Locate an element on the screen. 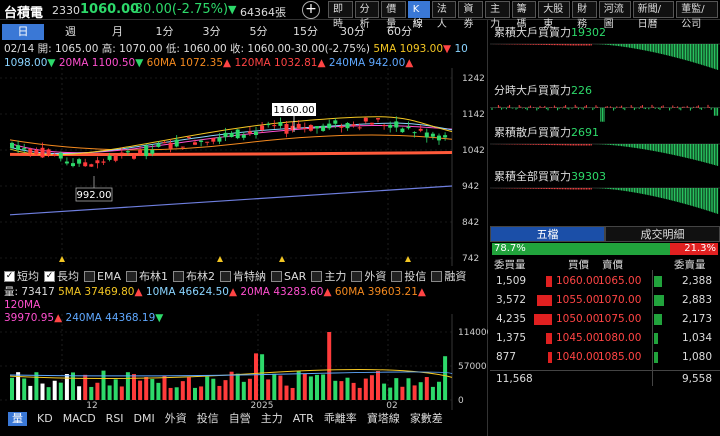 This screenshot has height=436, width=720. low-value: 低: 1060.00 is located at coordinates (196, 49).